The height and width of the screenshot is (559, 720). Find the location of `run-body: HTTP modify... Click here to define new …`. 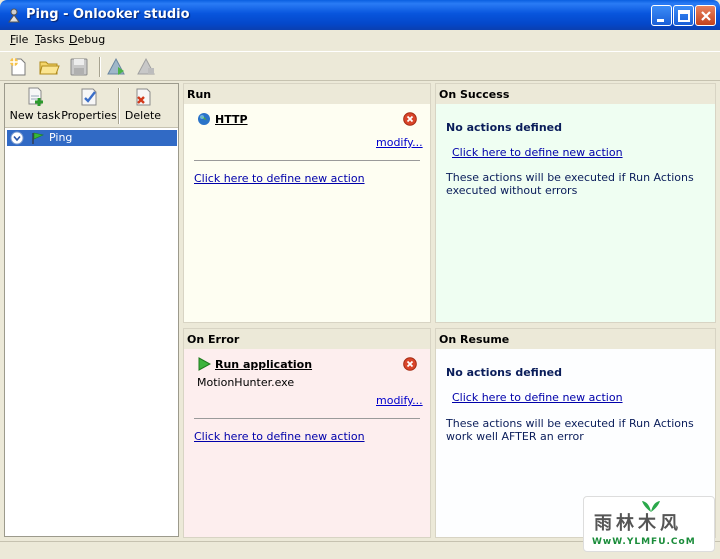

run-body: HTTP modify... Click here to define new … is located at coordinates (307, 213).